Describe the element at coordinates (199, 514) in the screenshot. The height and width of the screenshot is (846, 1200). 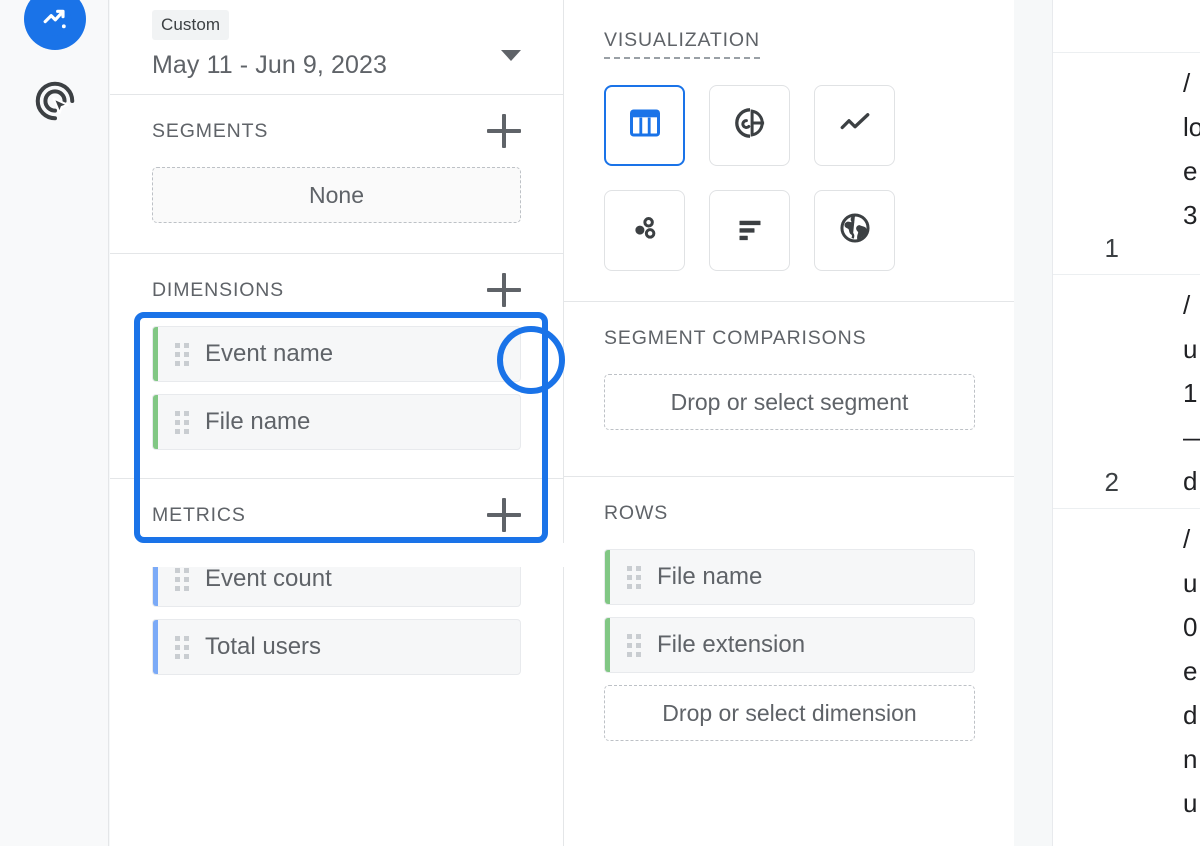
I see `metrics-title: METRICS` at that location.